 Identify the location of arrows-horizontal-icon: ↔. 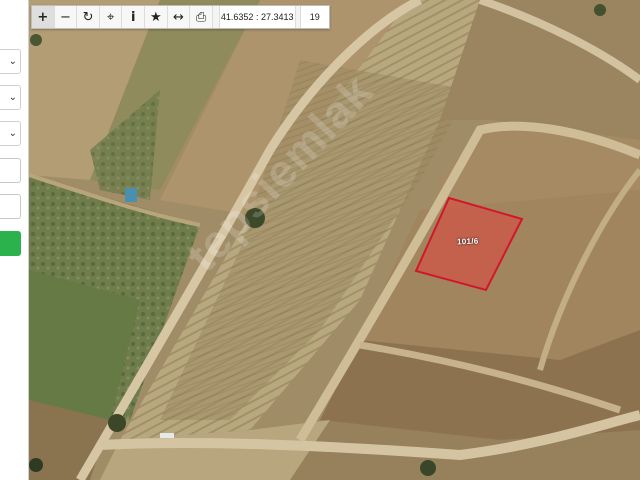
(178, 17).